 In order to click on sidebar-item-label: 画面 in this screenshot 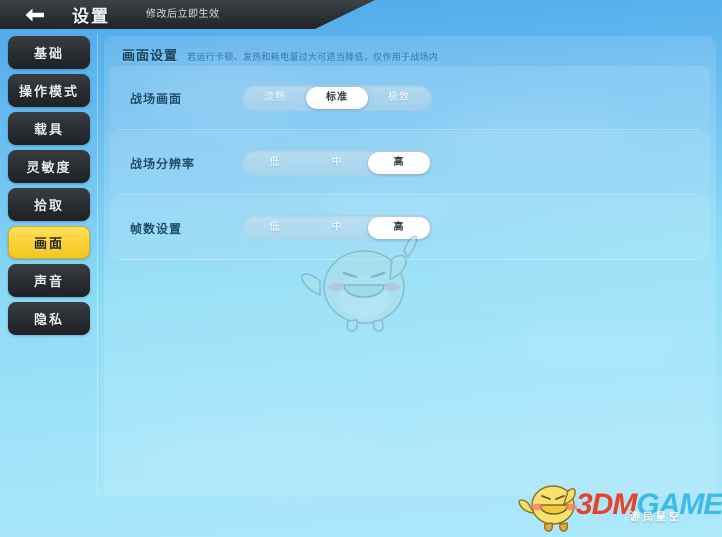, I will do `click(48, 243)`.